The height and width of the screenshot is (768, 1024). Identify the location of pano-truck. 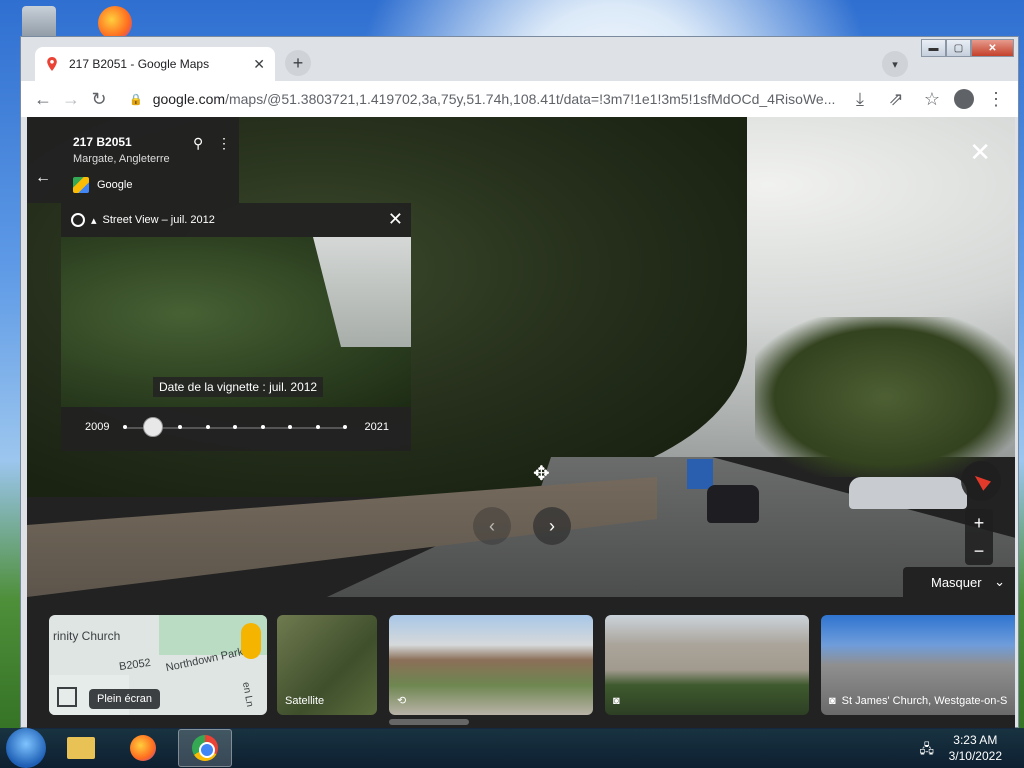
(700, 474).